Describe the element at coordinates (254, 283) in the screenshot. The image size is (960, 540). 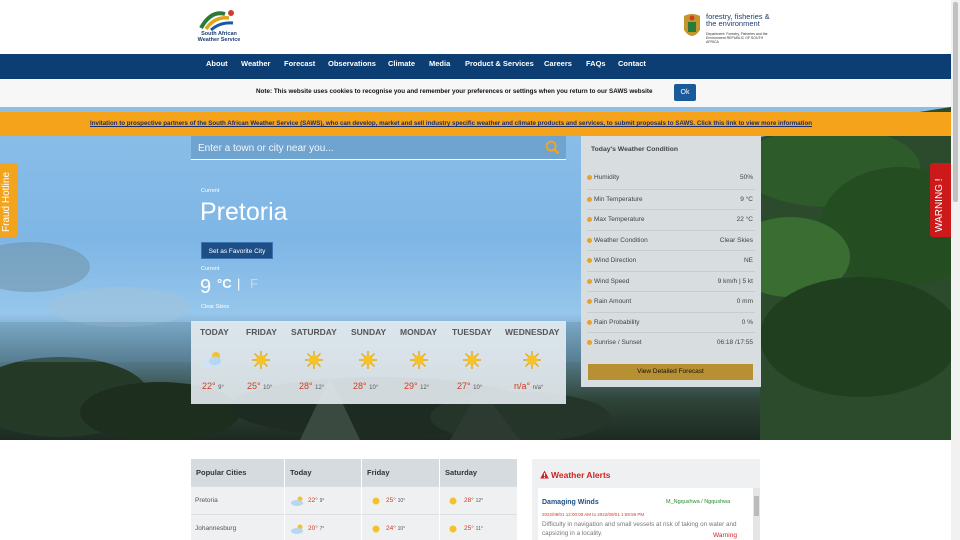
I see `fahrenheit-toggle: F` at that location.